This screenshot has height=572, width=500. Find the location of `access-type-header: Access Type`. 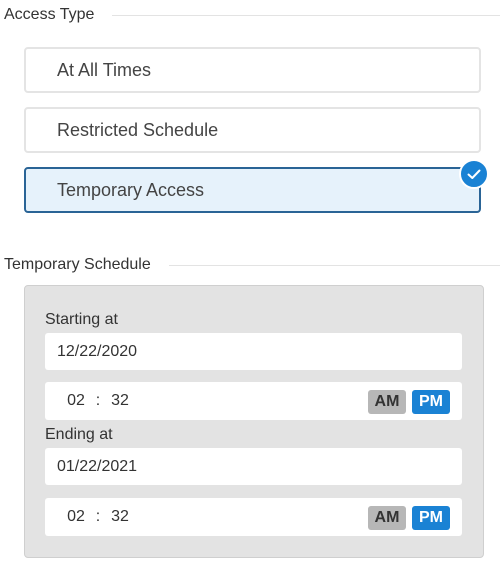

access-type-header: Access Type is located at coordinates (252, 15).